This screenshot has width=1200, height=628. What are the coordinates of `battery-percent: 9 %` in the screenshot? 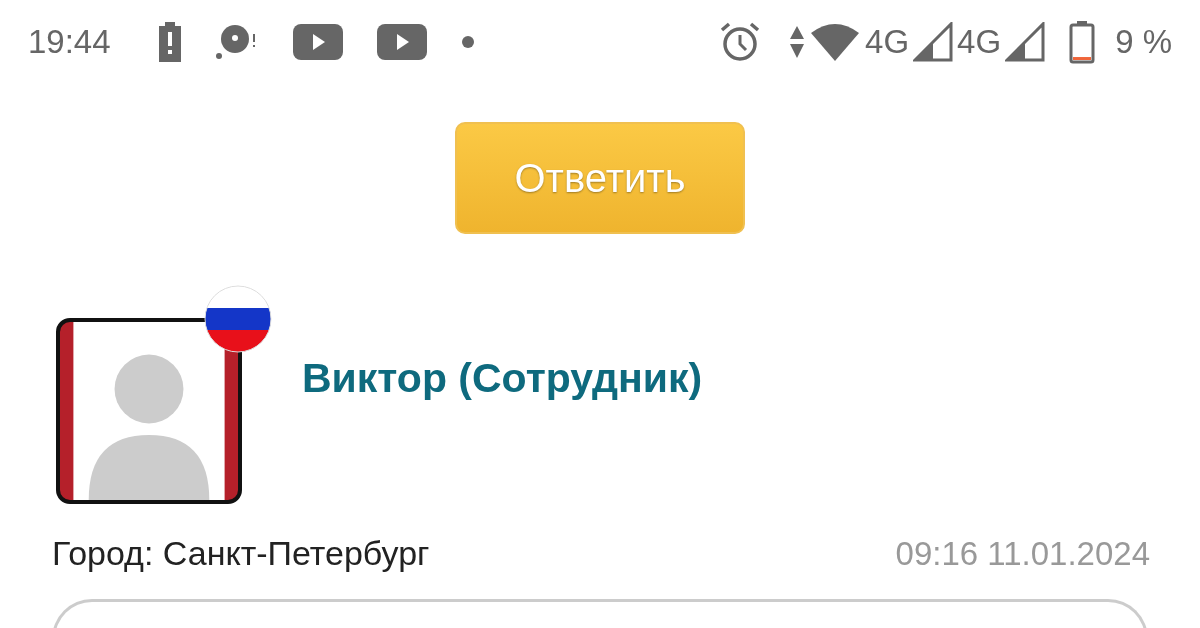 It's located at (1143, 42).